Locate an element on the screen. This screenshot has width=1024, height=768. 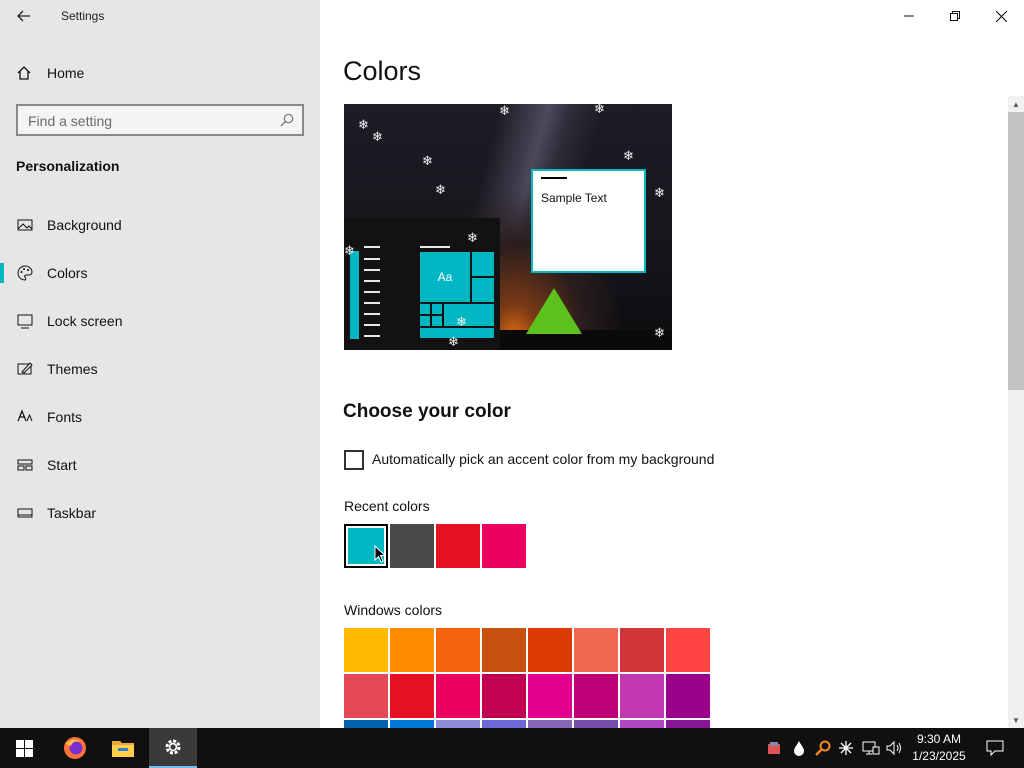
search-placeholder: Find a setting is located at coordinates (70, 121).